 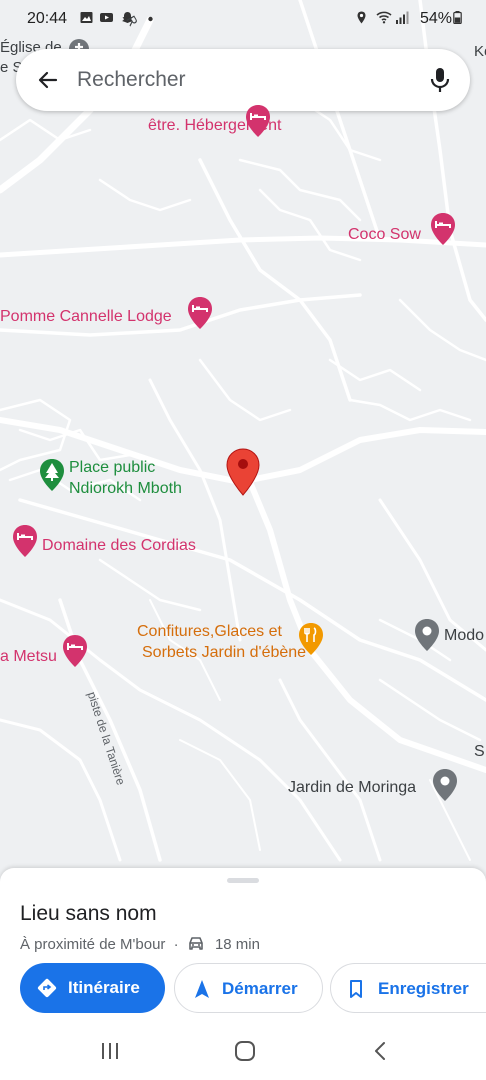 What do you see at coordinates (384, 17) in the screenshot?
I see `wifi-icon` at bounding box center [384, 17].